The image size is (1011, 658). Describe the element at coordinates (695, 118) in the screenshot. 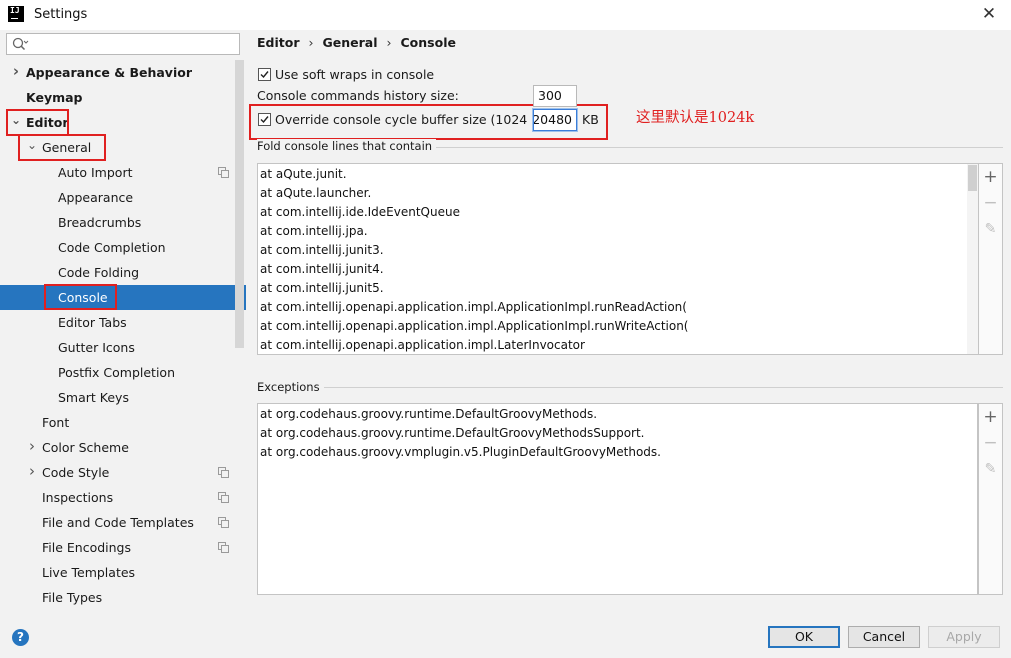

I see `annotation-note: 这里默认是1024k` at that location.